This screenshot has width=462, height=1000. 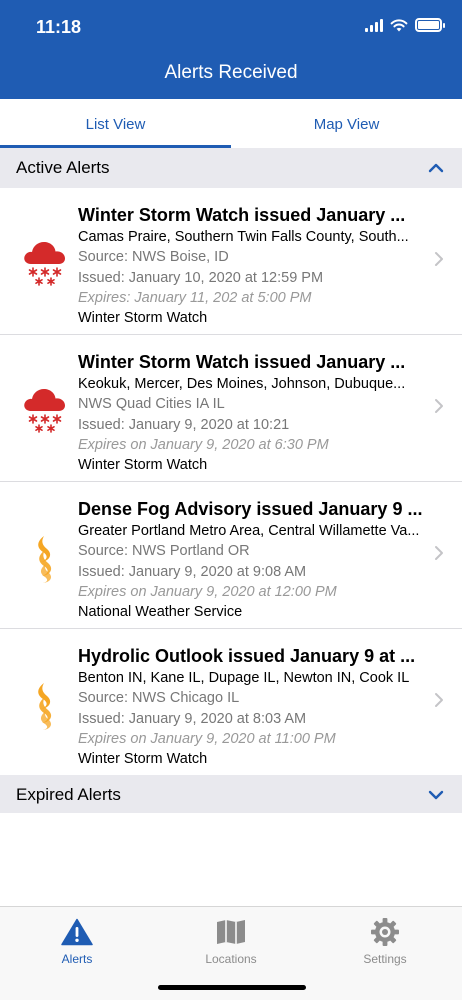 I want to click on tabbar-settings: Settings, so click(x=385, y=953).